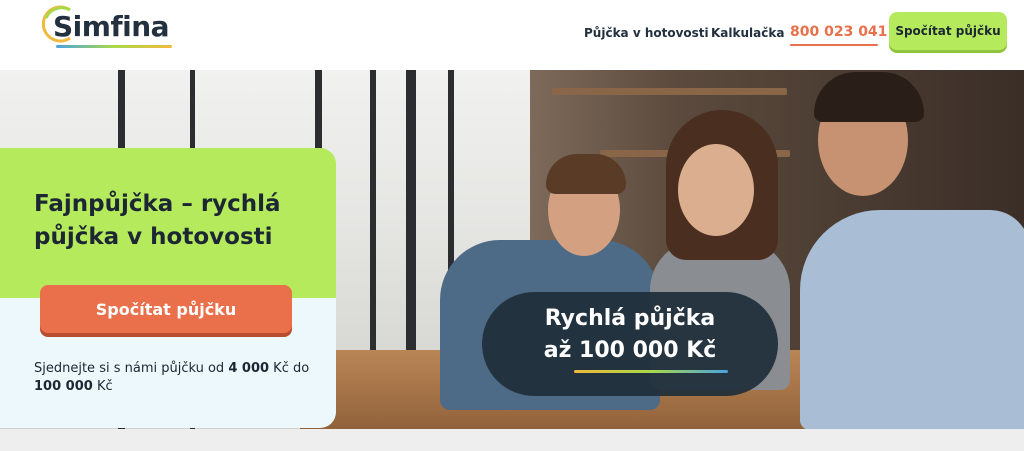 The width and height of the screenshot is (1024, 451). Describe the element at coordinates (179, 221) in the screenshot. I see `hero-headline: Fajnpůjčka – rychlá půjčka v hotovosti` at that location.